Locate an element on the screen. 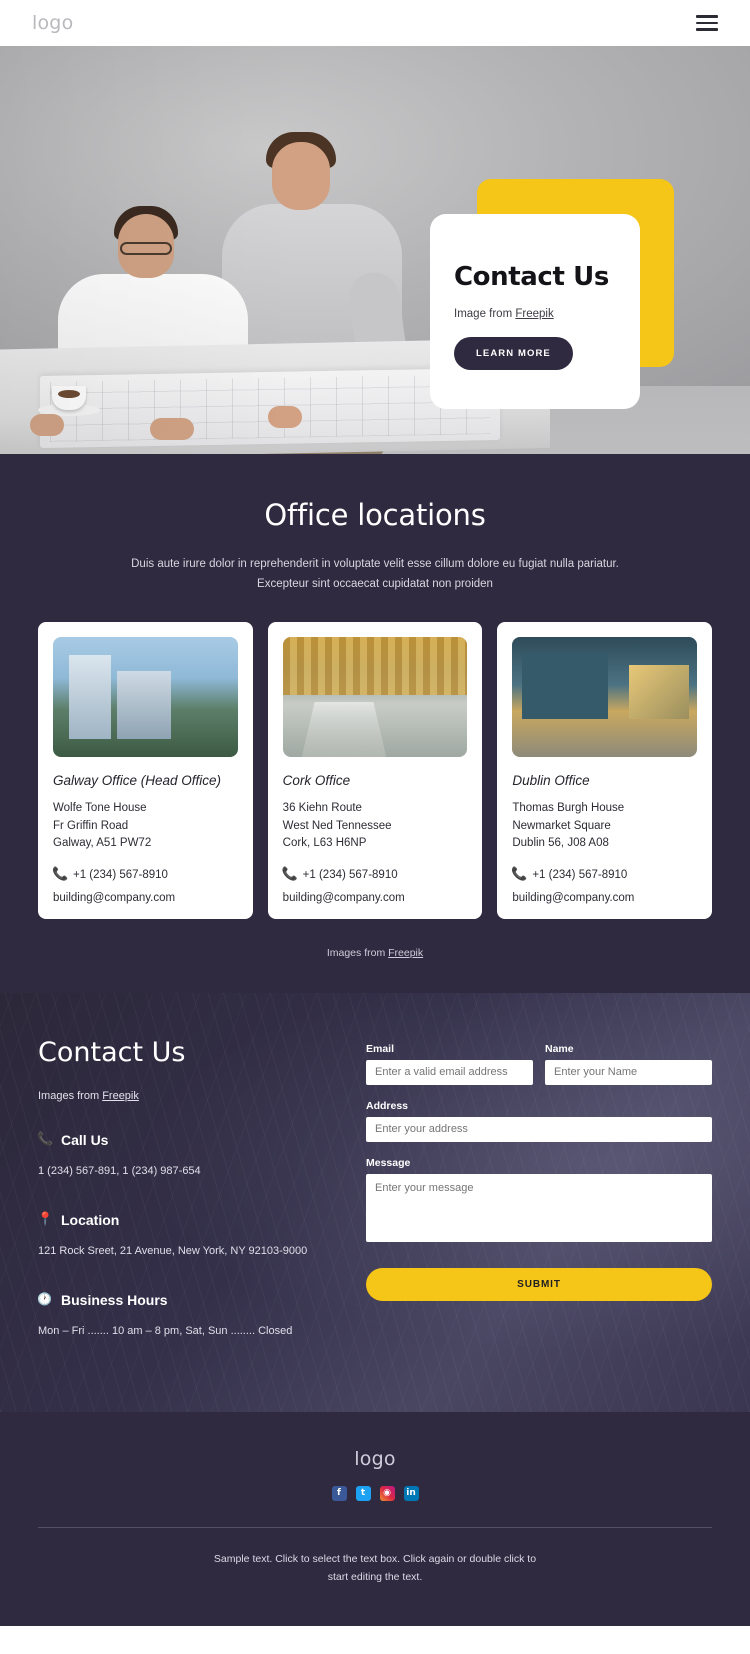 Image resolution: width=750 pixels, height=1654 pixels. contact-image-credit: Images from Freepik is located at coordinates (188, 1096).